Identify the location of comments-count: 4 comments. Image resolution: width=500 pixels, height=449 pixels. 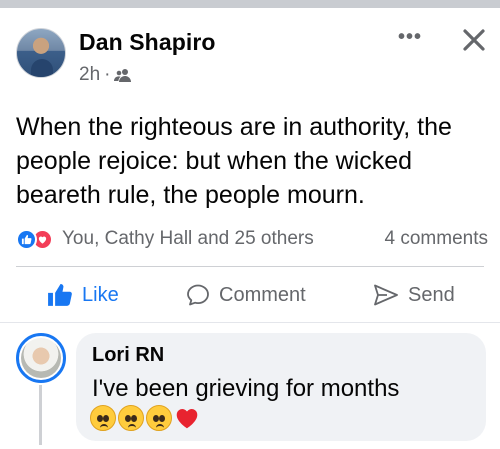
(436, 239).